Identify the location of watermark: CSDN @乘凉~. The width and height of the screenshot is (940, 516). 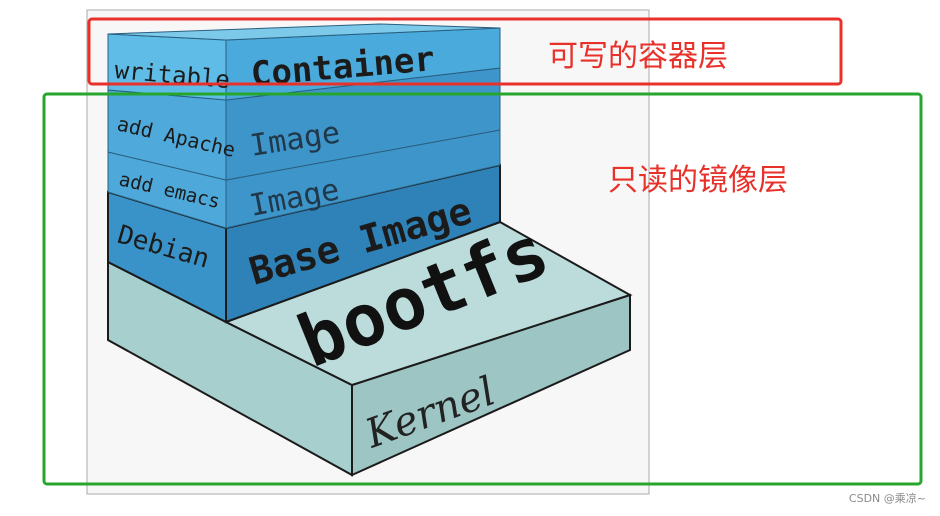
(887, 498).